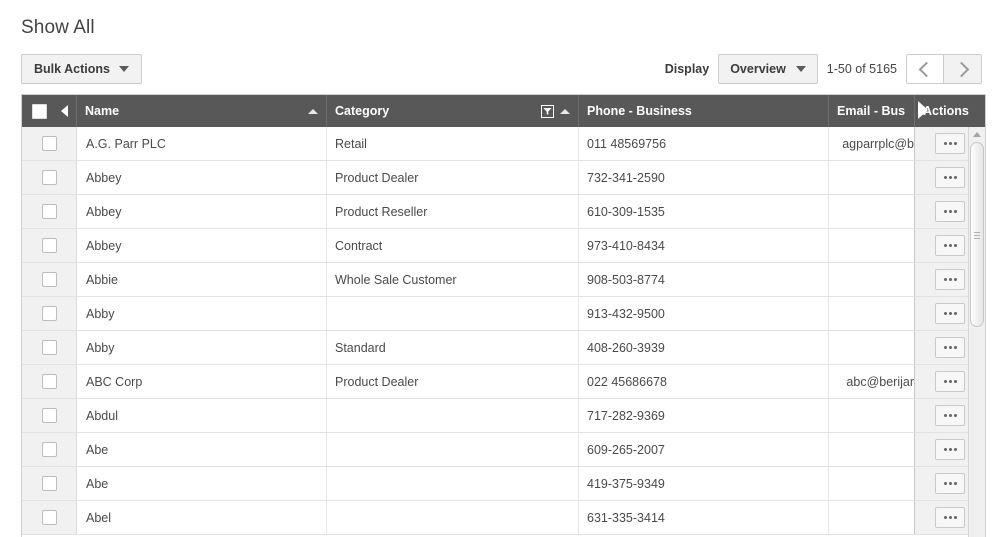  Describe the element at coordinates (503, 212) in the screenshot. I see `table-row: Abbey Product Reseller 610-309-1535` at that location.